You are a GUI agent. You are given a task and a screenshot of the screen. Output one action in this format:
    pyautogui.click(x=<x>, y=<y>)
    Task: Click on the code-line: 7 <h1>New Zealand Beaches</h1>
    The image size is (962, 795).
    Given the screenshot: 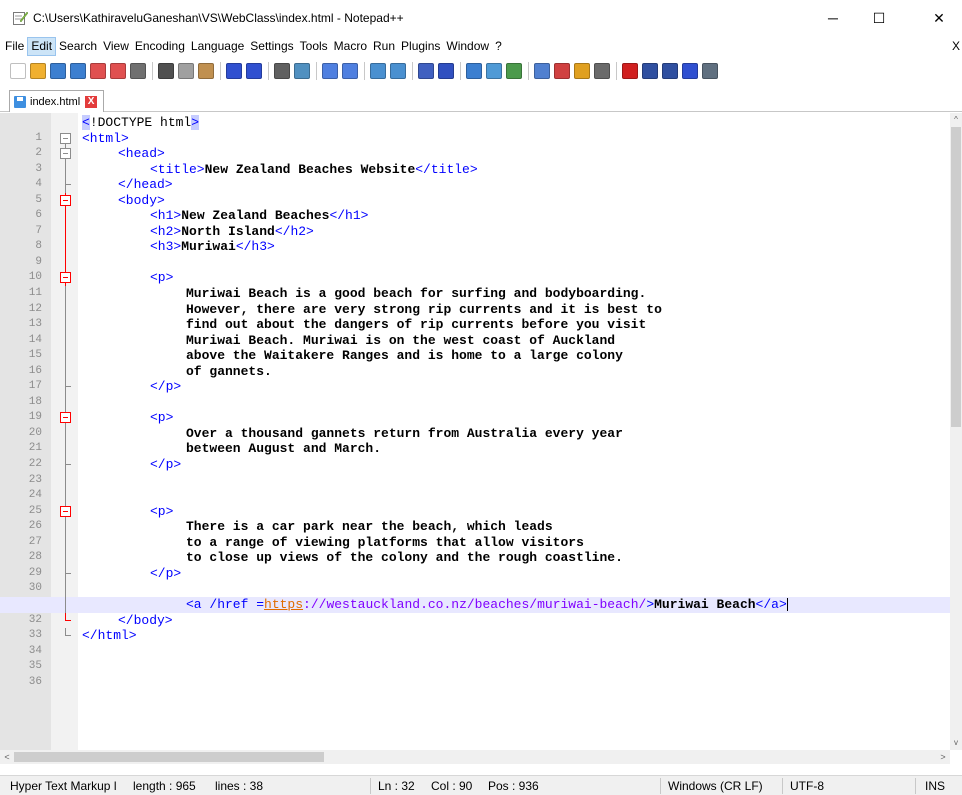 What is the action you would take?
    pyautogui.click(x=475, y=222)
    